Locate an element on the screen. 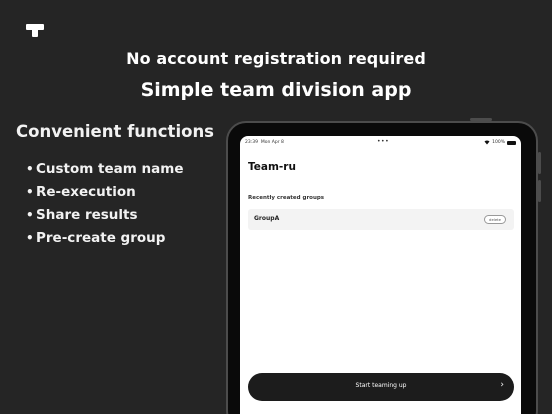 This screenshot has width=552, height=414. list-item: GroupA delete is located at coordinates (381, 219).